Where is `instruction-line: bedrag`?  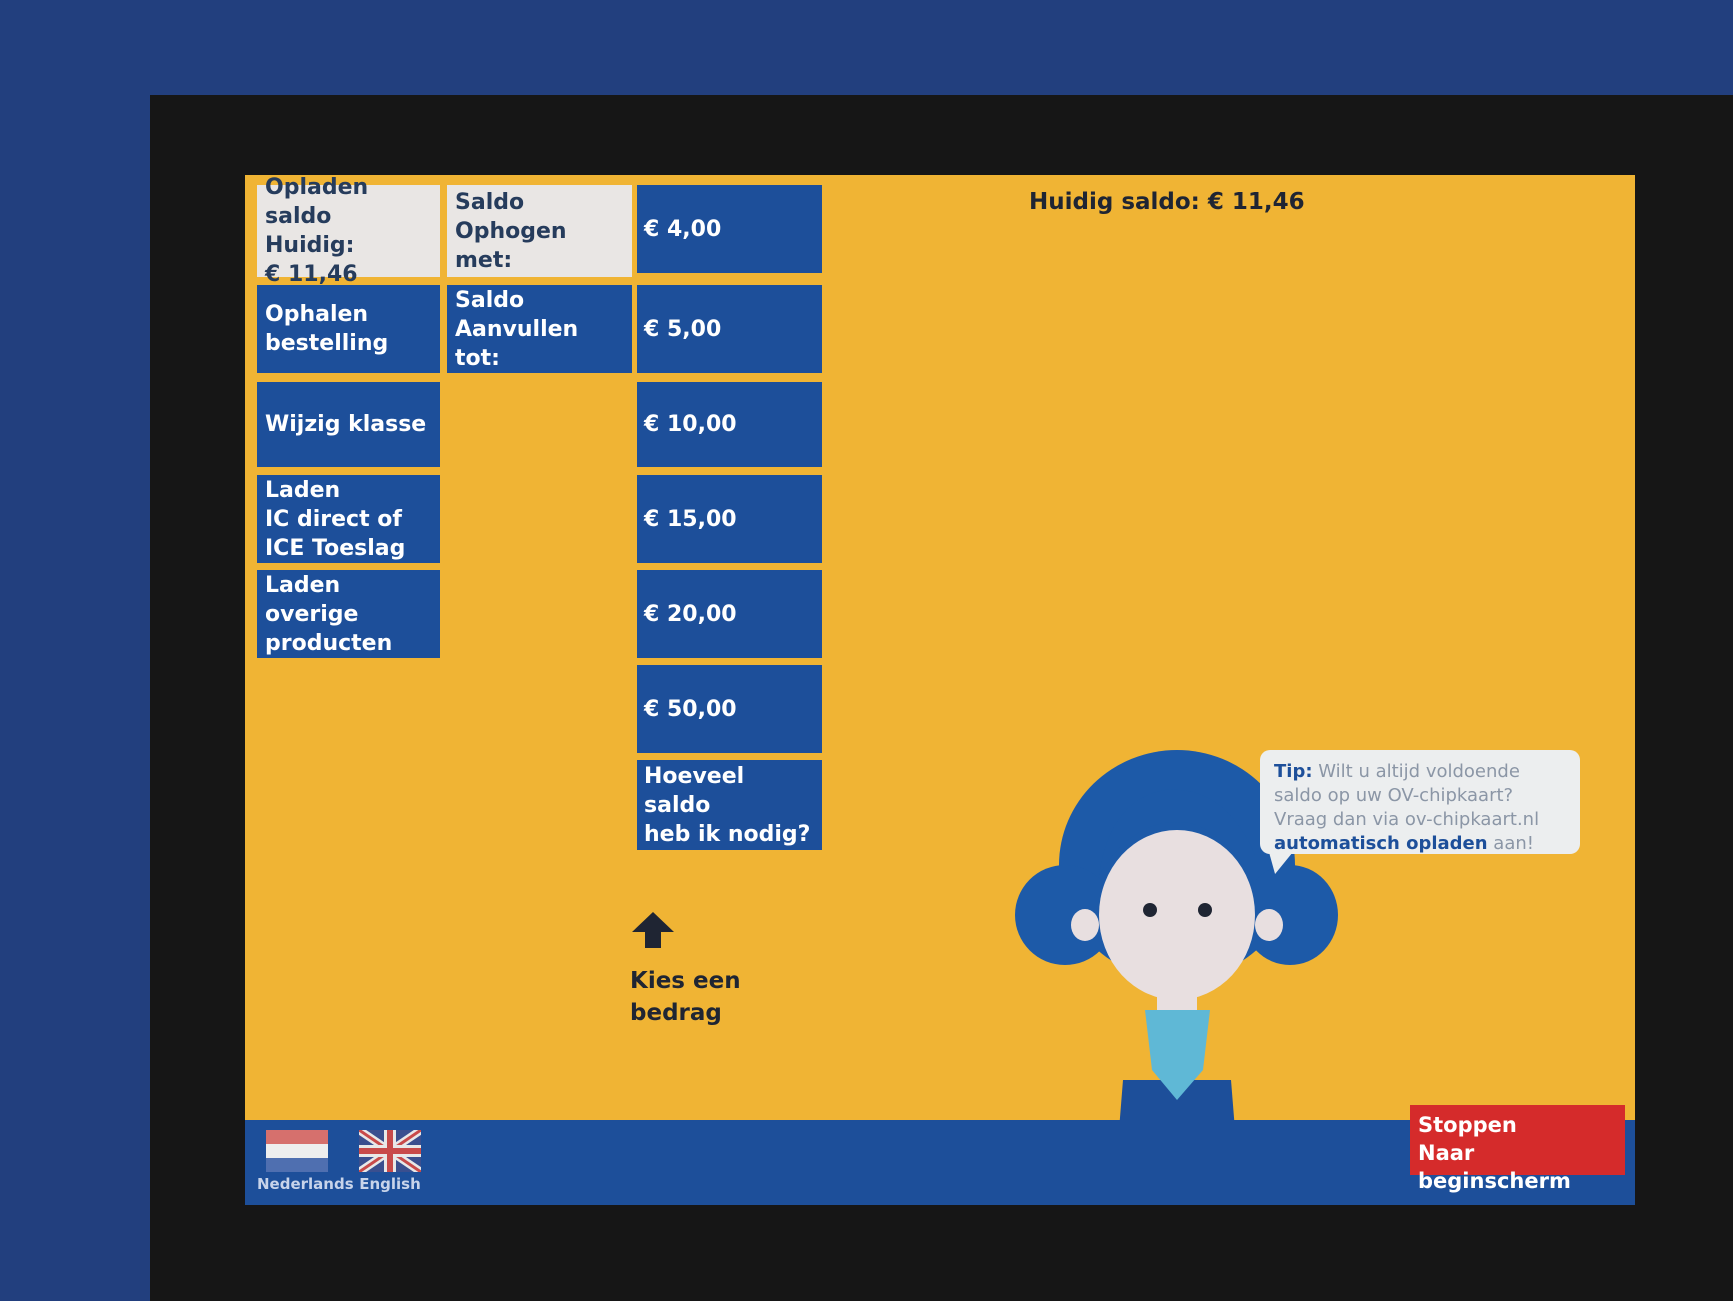
instruction-line: bedrag is located at coordinates (676, 1013).